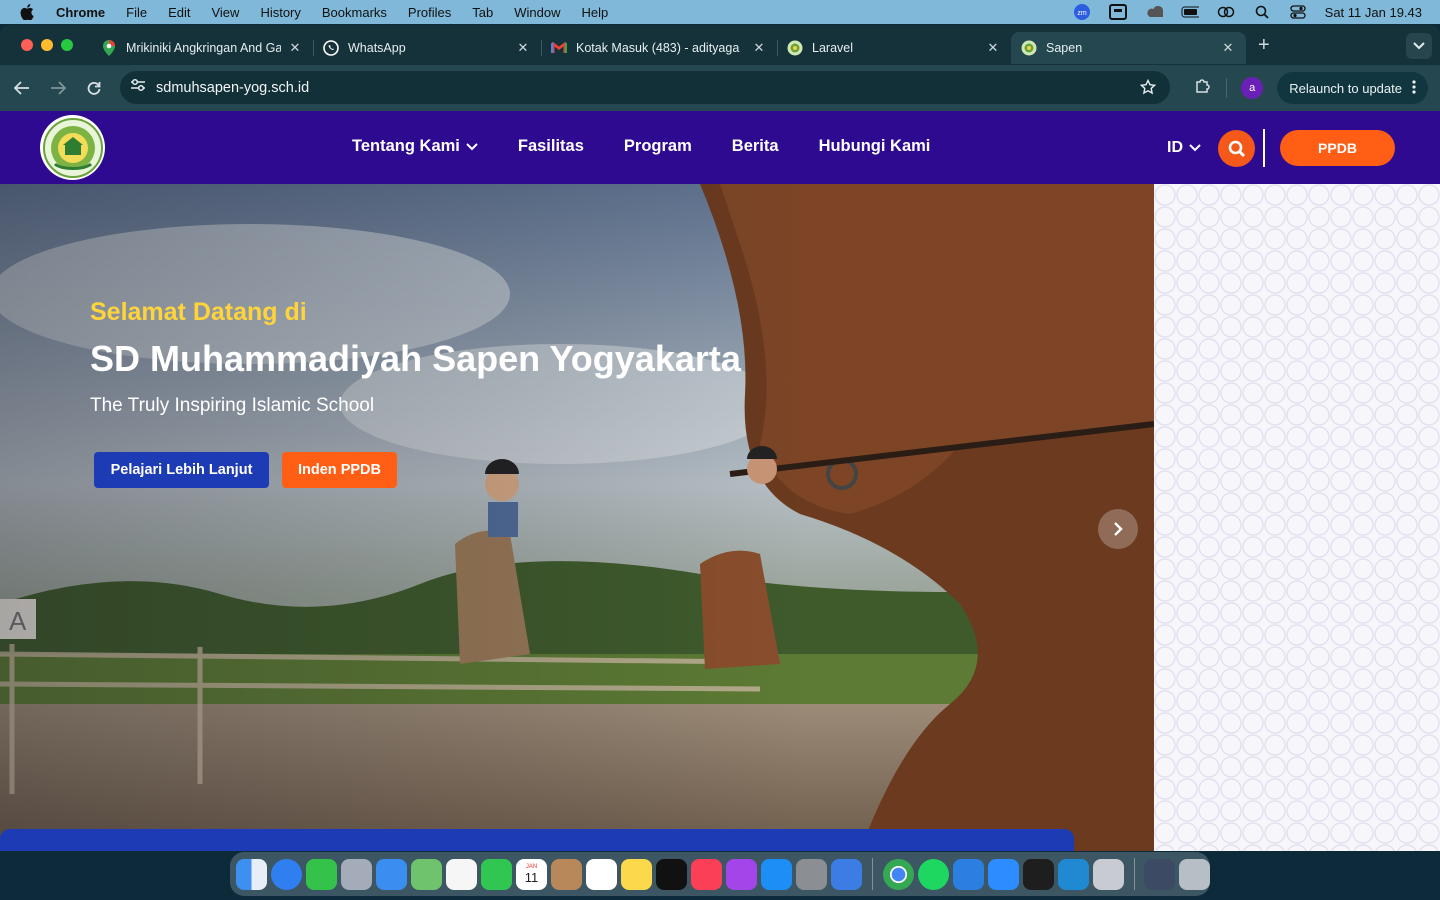 The image size is (1440, 900). I want to click on spotify-icon, so click(933, 874).